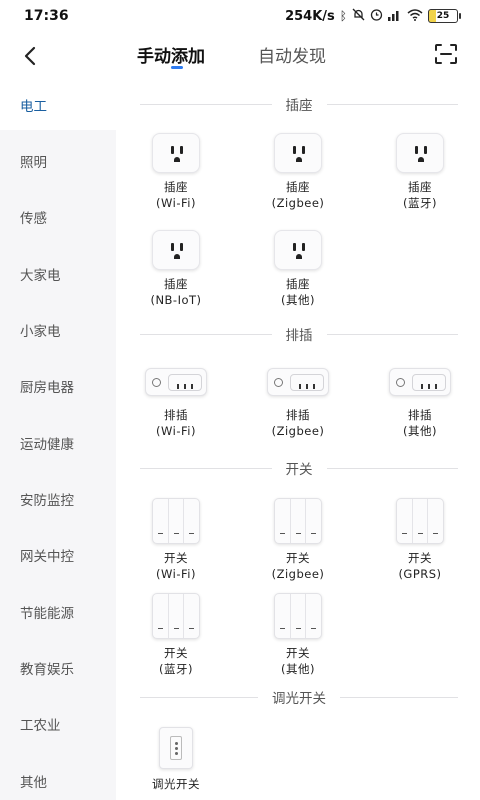 The height and width of the screenshot is (800, 480). What do you see at coordinates (176, 748) in the screenshot?
I see `dimmer-switch-icon` at bounding box center [176, 748].